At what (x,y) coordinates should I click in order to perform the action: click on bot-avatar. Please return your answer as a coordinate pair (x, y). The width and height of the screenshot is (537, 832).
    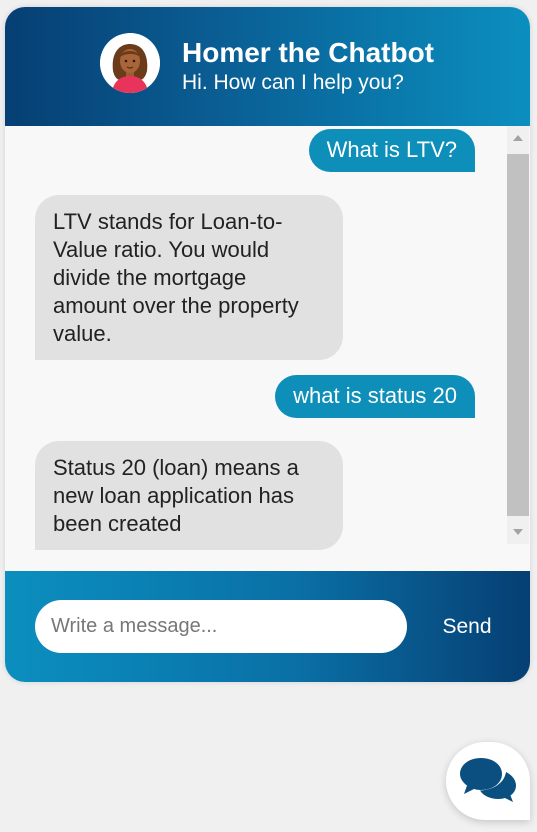
    Looking at the image, I should click on (130, 63).